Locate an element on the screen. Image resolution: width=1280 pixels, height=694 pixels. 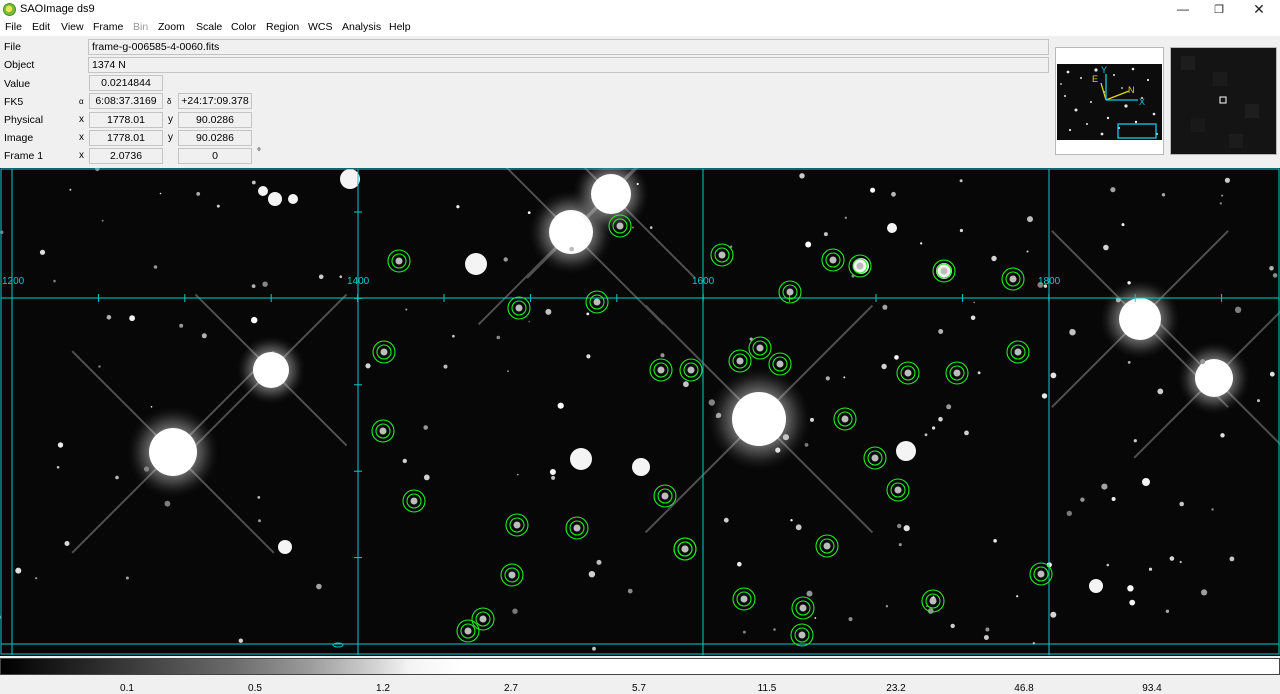
menu-bin: Bin is located at coordinates (140, 27).